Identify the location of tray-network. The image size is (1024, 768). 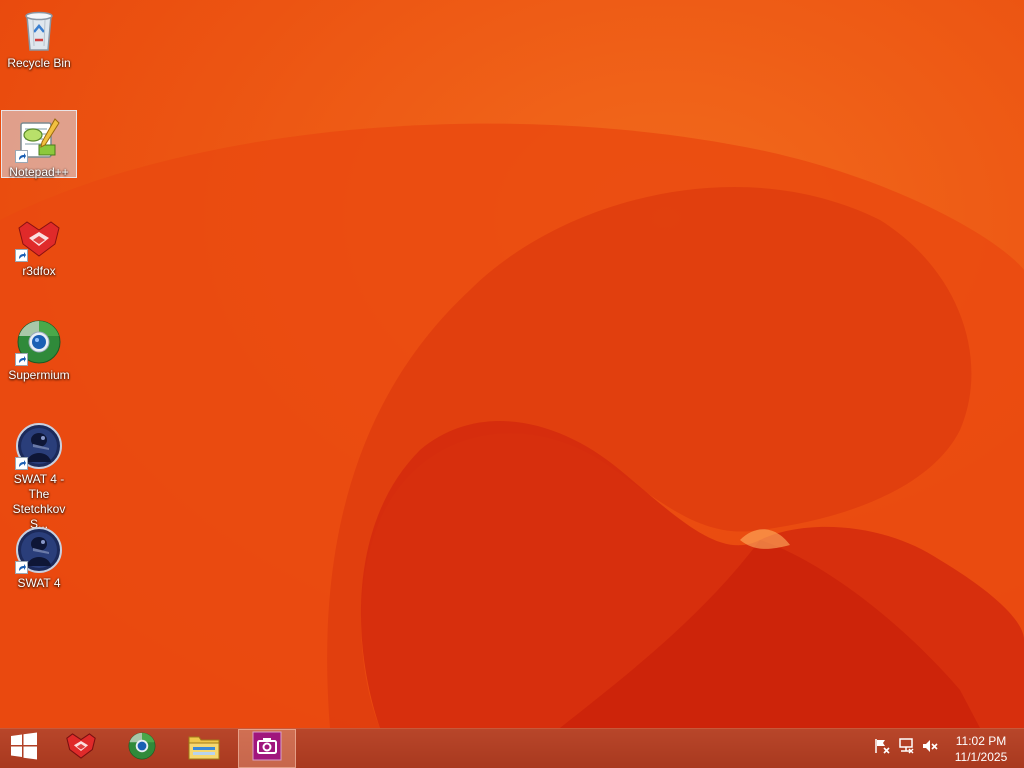
(906, 748).